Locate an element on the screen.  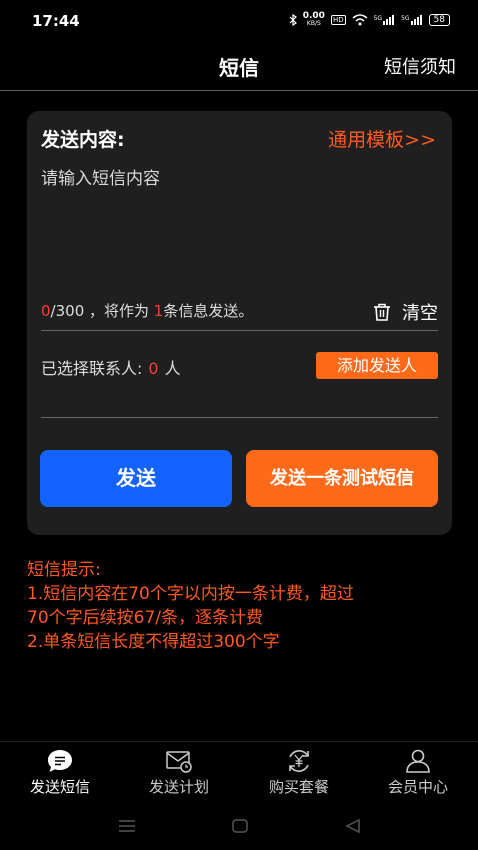
hd-badge: HD is located at coordinates (338, 20).